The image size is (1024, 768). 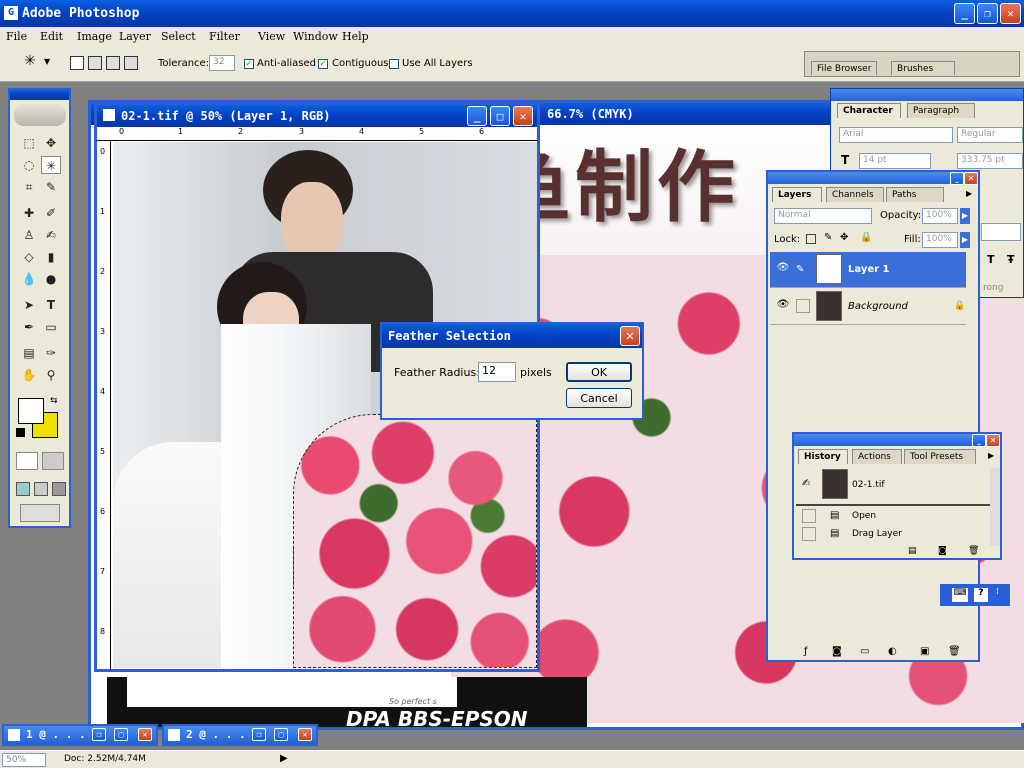 I want to click on history-scrollbar, so click(x=995, y=507).